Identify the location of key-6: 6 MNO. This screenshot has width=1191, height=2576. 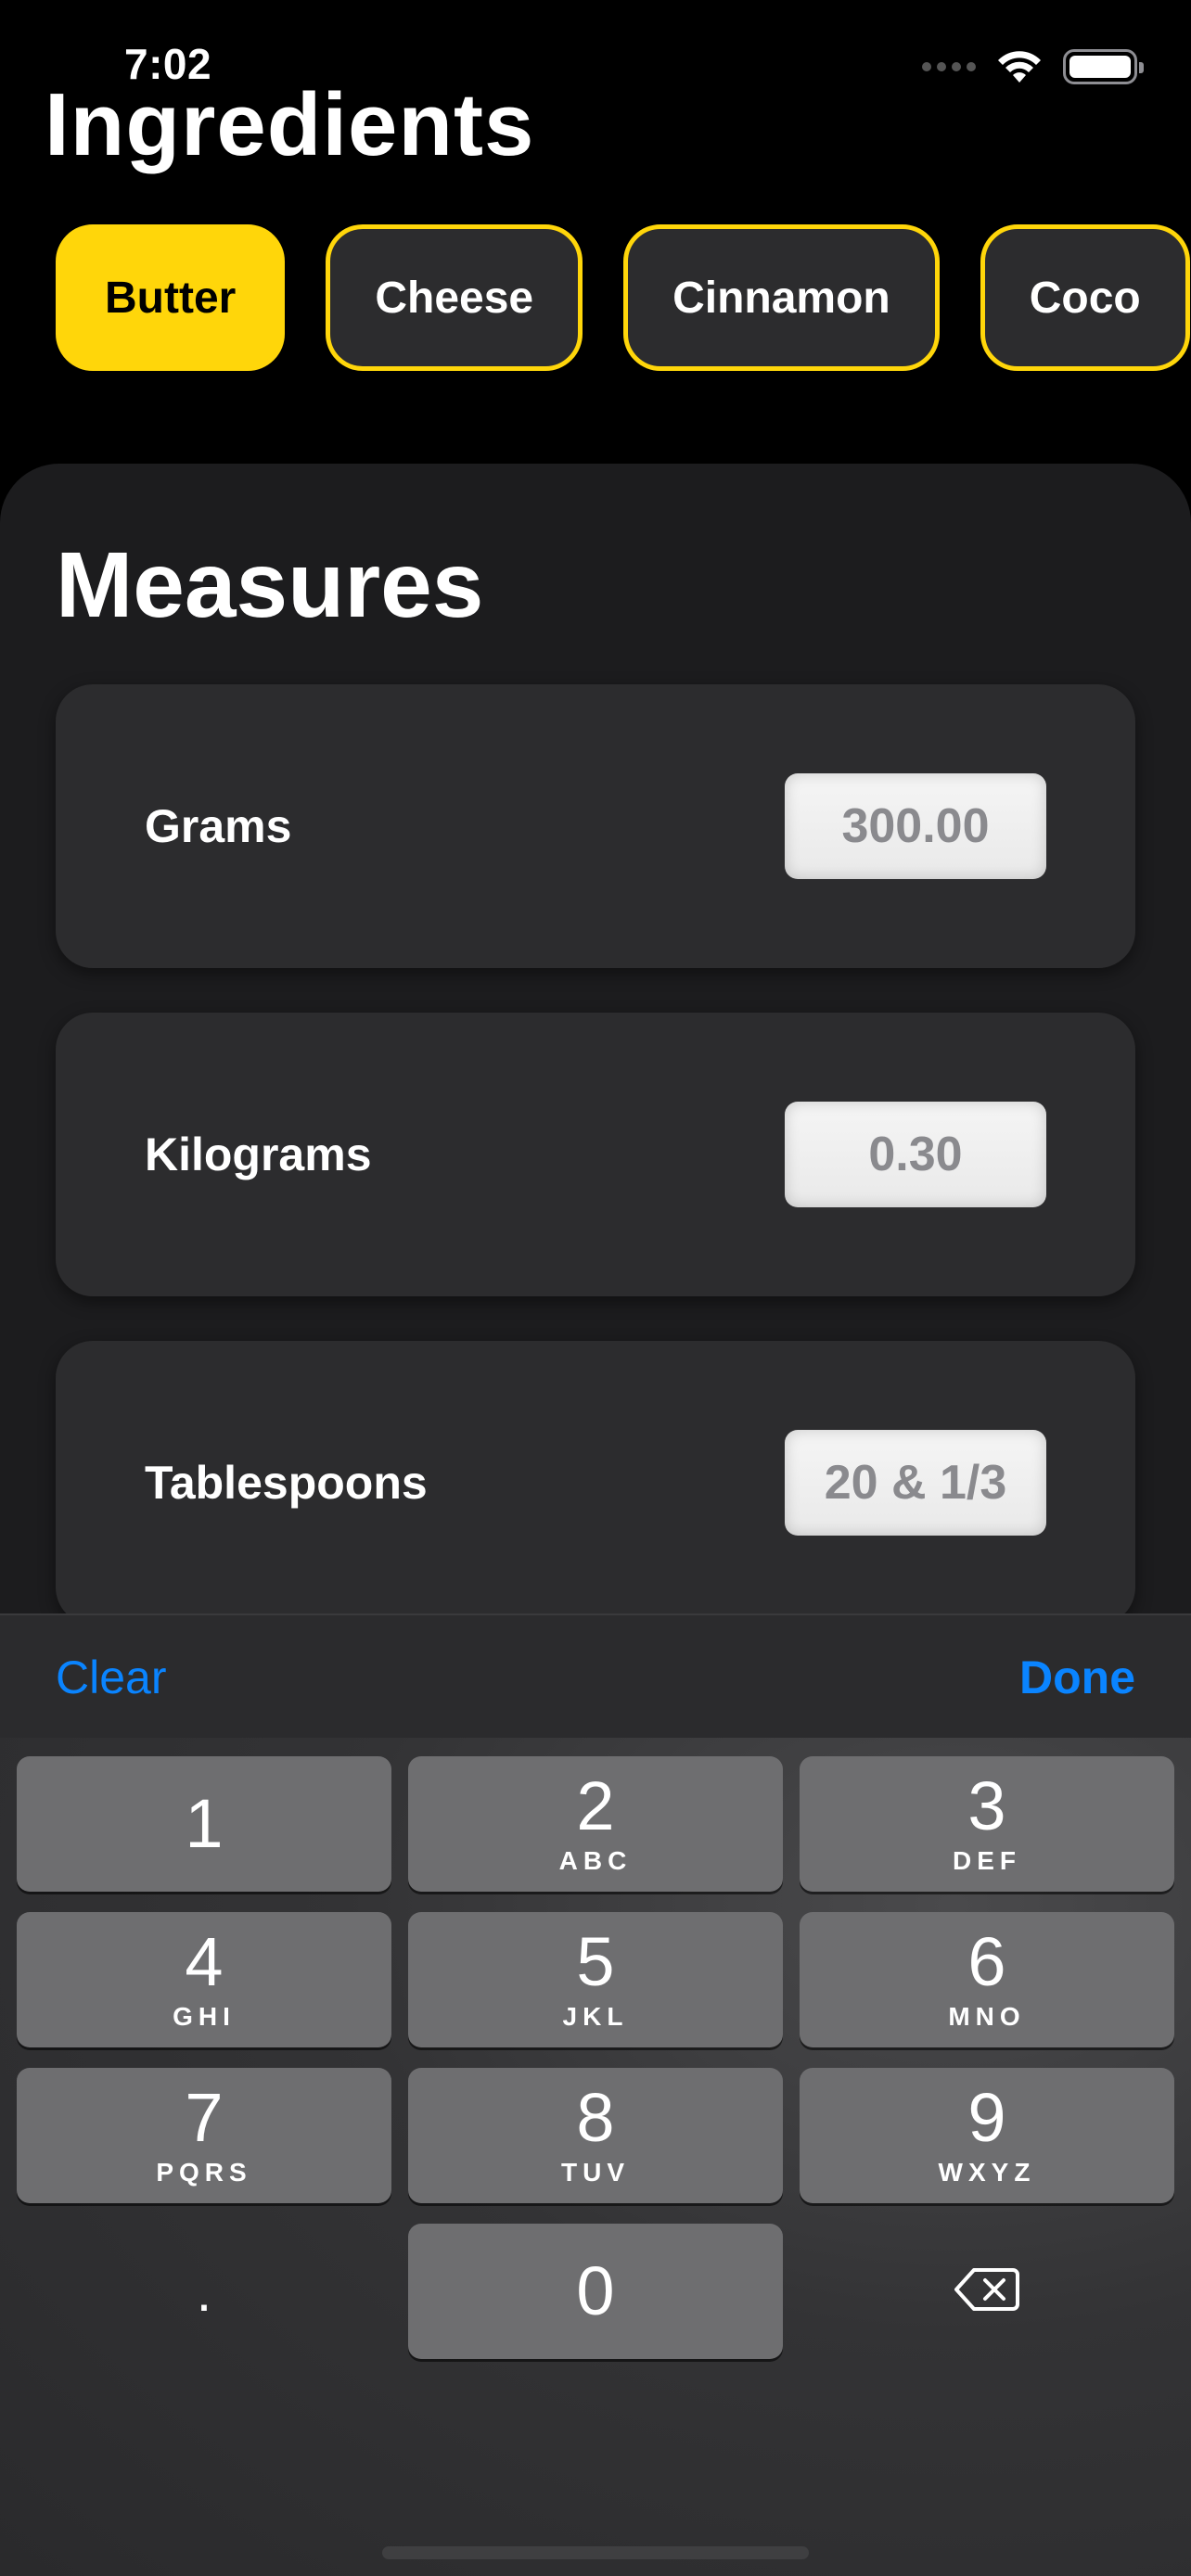
(987, 1980).